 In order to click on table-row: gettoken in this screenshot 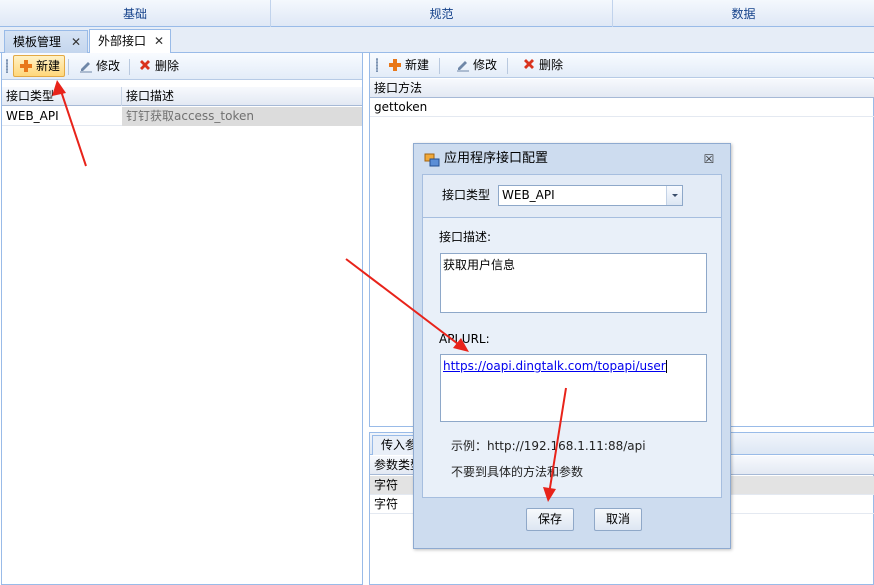, I will do `click(622, 107)`.